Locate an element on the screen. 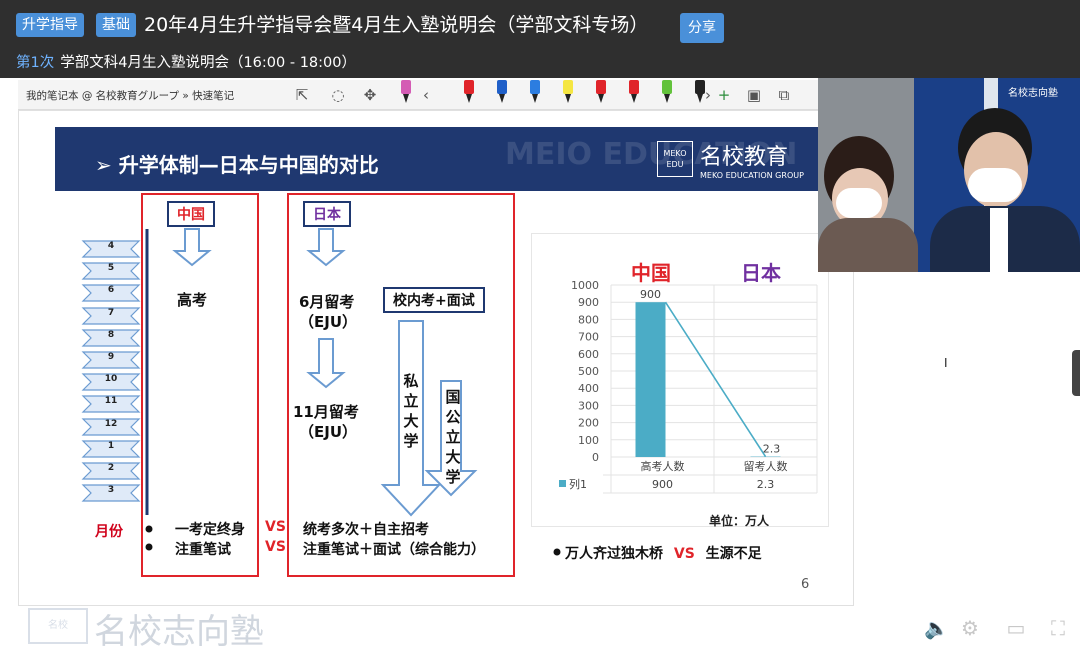 The height and width of the screenshot is (647, 1080). person-right-shirt is located at coordinates (999, 240).